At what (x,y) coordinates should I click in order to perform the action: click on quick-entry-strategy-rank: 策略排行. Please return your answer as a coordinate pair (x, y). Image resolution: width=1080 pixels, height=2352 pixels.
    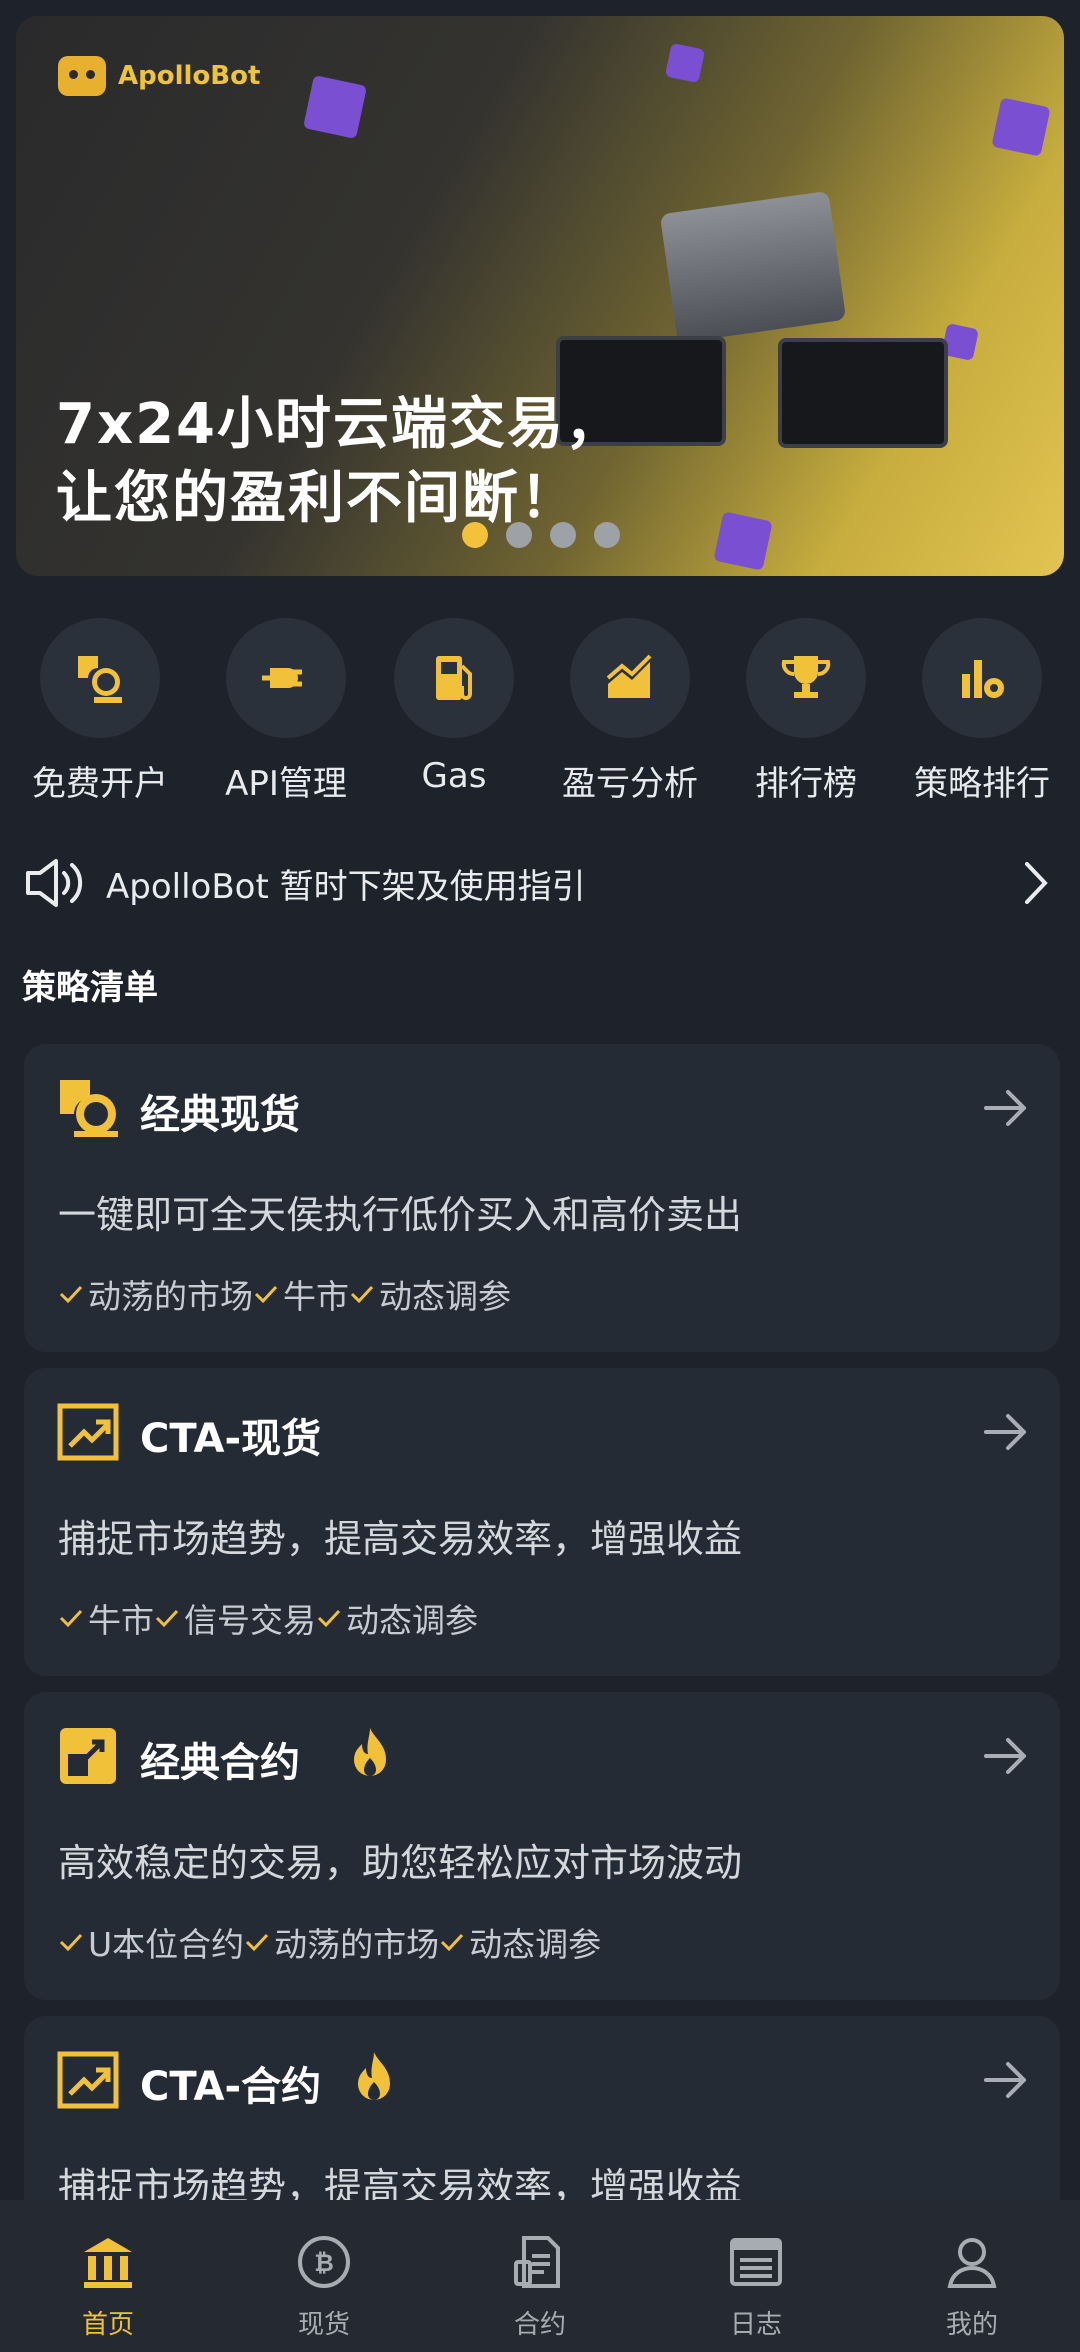
    Looking at the image, I should click on (982, 711).